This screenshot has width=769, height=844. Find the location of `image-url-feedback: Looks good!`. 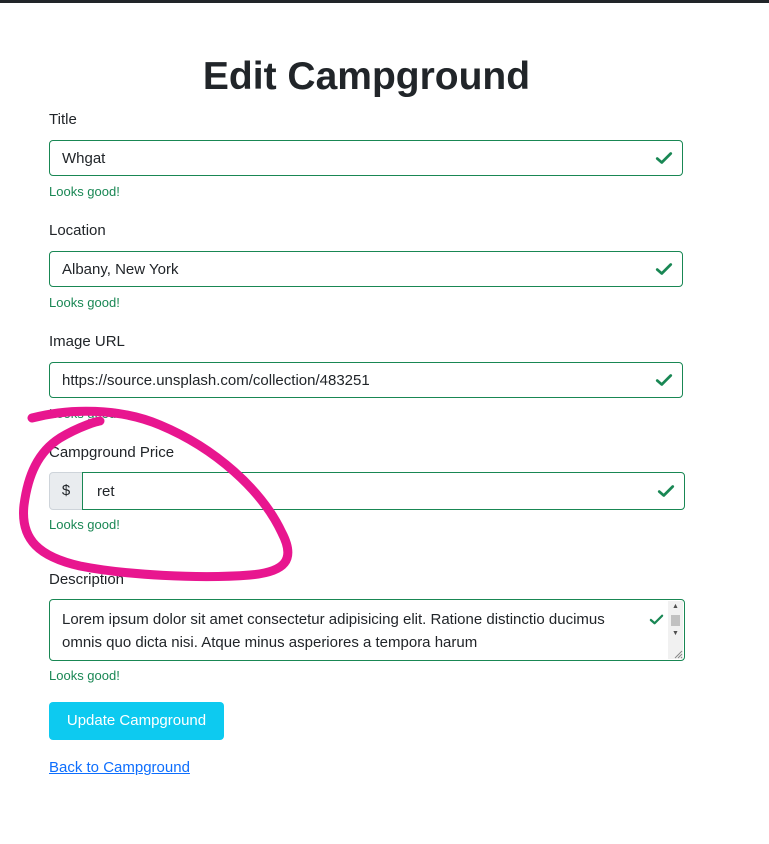

image-url-feedback: Looks good! is located at coordinates (84, 413).